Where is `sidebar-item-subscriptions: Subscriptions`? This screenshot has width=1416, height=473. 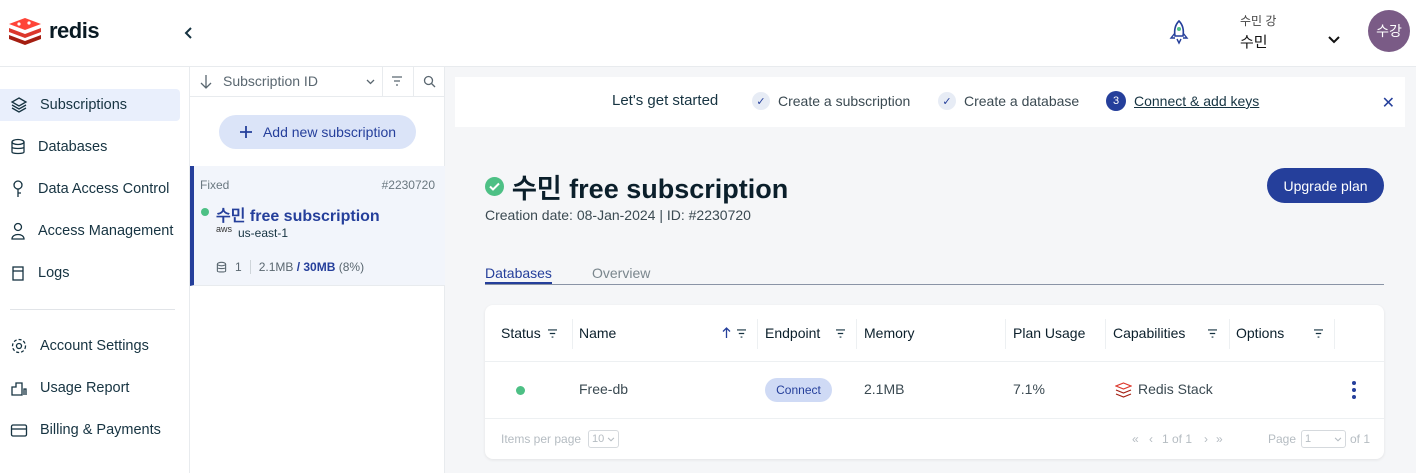 sidebar-item-subscriptions: Subscriptions is located at coordinates (90, 105).